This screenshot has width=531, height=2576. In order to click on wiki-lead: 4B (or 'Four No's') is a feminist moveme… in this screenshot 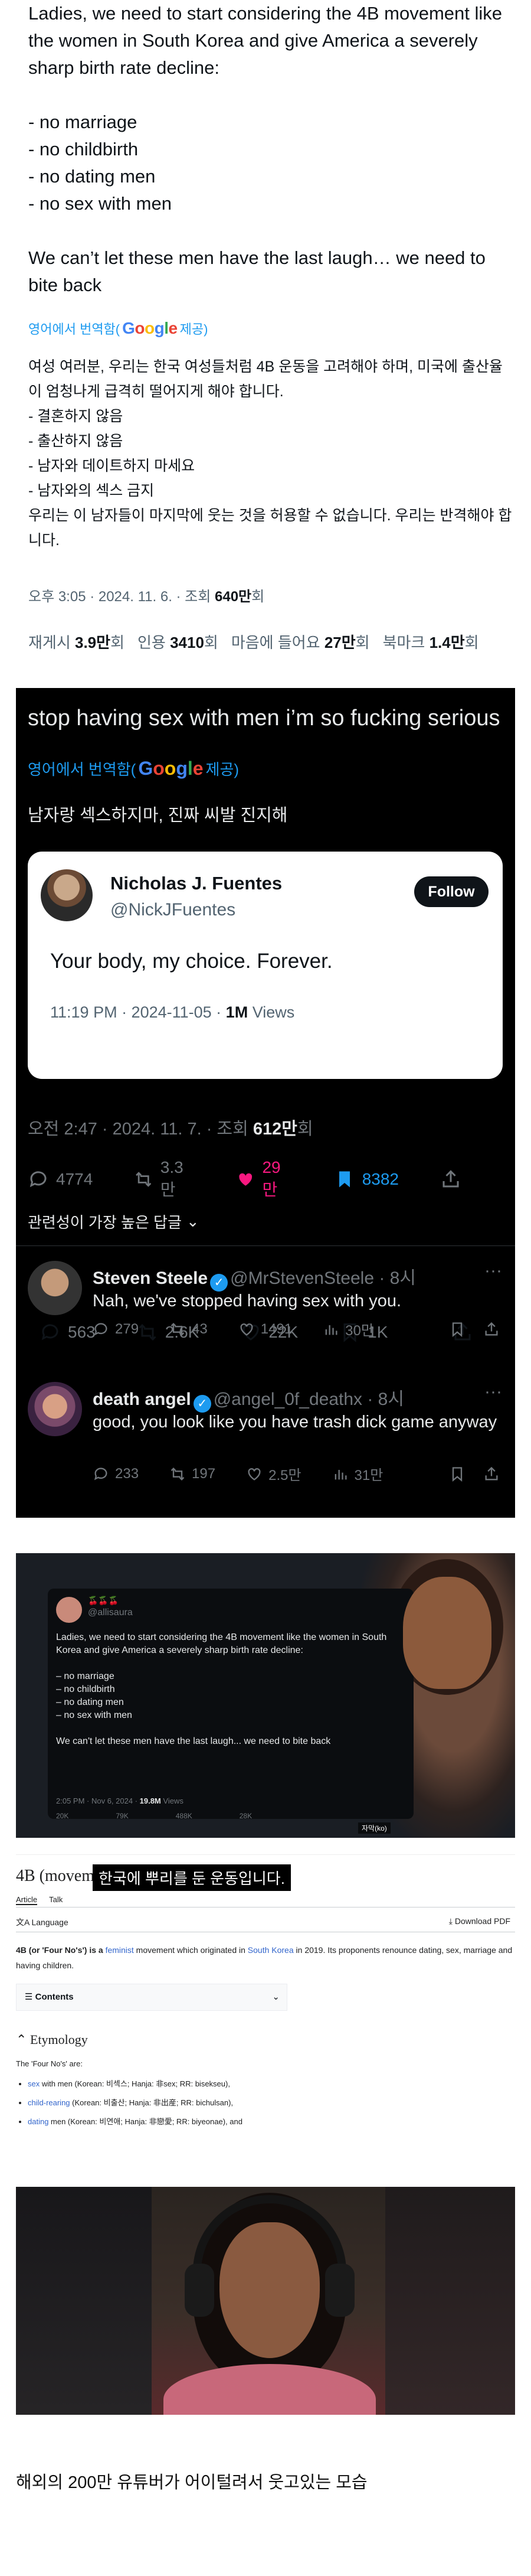, I will do `click(265, 1958)`.